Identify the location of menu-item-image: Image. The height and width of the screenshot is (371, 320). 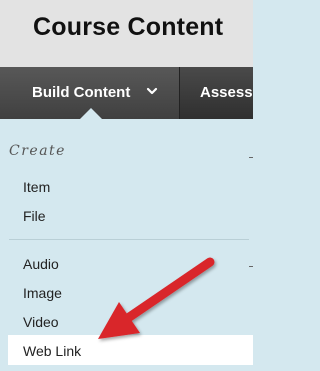
(42, 293).